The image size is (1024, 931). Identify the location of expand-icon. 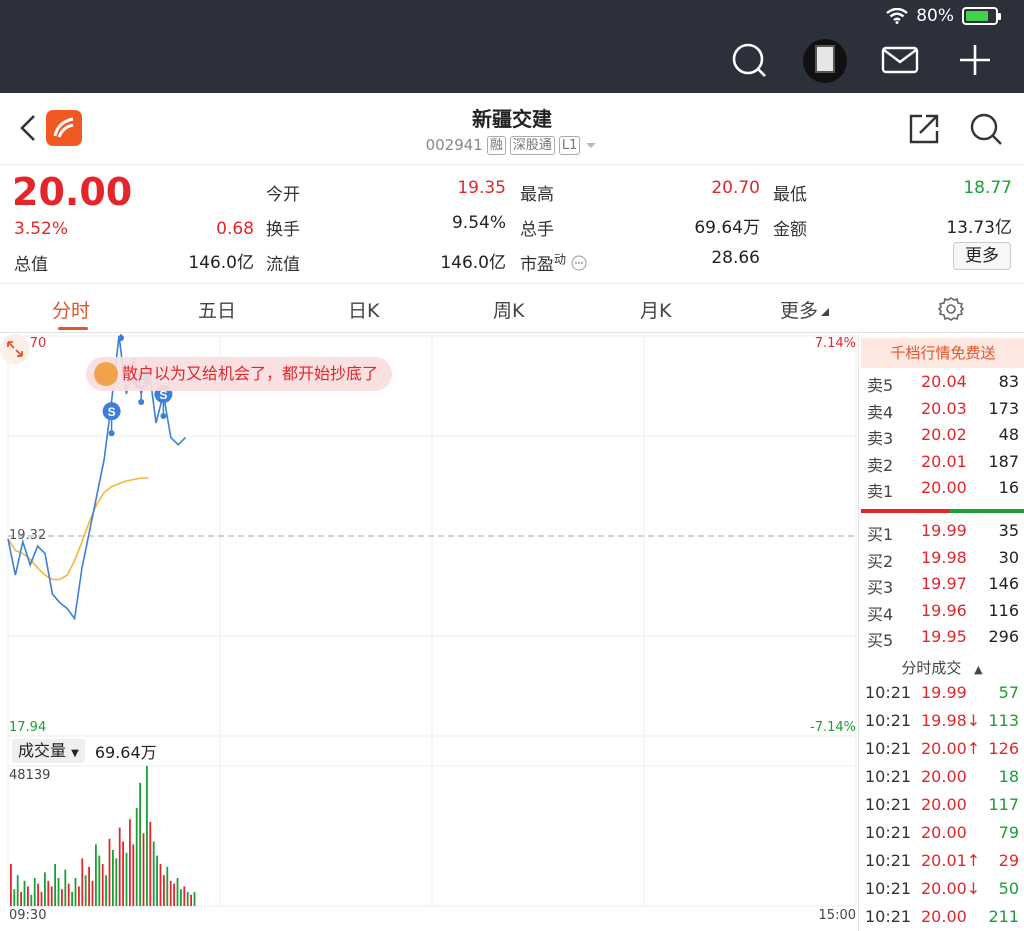
(15, 349).